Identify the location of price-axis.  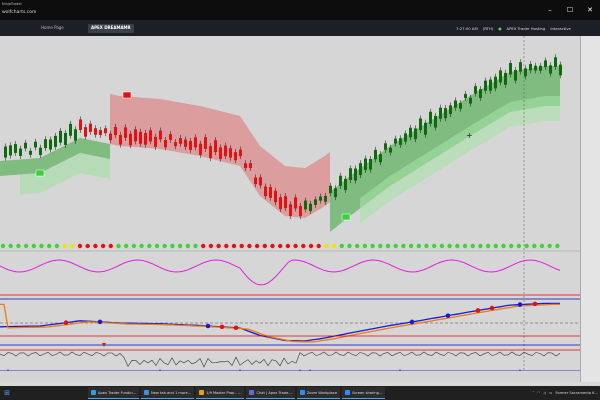
(590, 209).